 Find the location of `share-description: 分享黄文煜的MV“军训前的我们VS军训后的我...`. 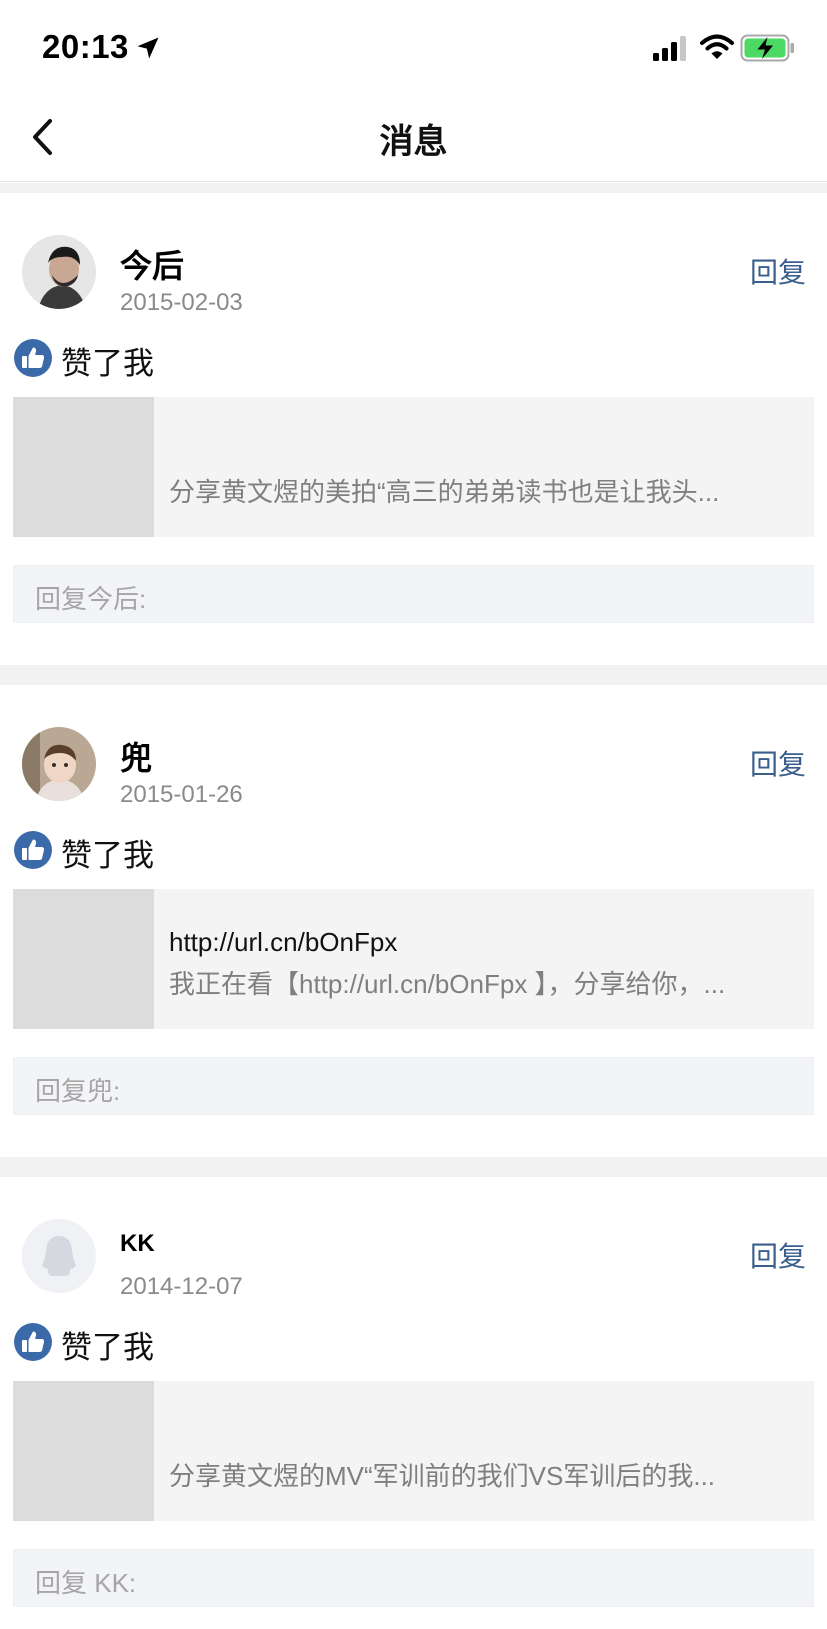

share-description: 分享黄文煜的MV“军训前的我们VS军训后的我... is located at coordinates (442, 1476).